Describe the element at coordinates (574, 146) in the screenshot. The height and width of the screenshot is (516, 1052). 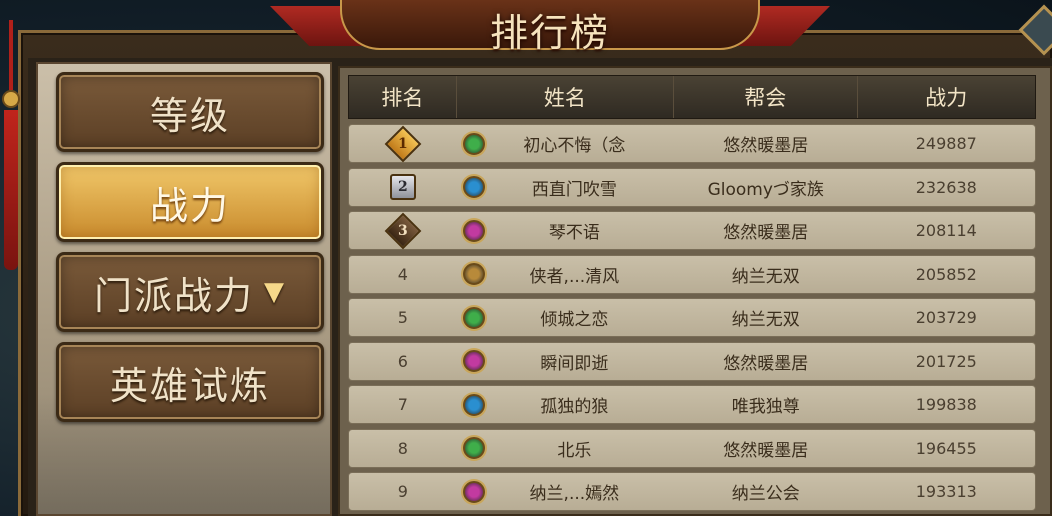
I see `player-name: 初心不悔（念` at that location.